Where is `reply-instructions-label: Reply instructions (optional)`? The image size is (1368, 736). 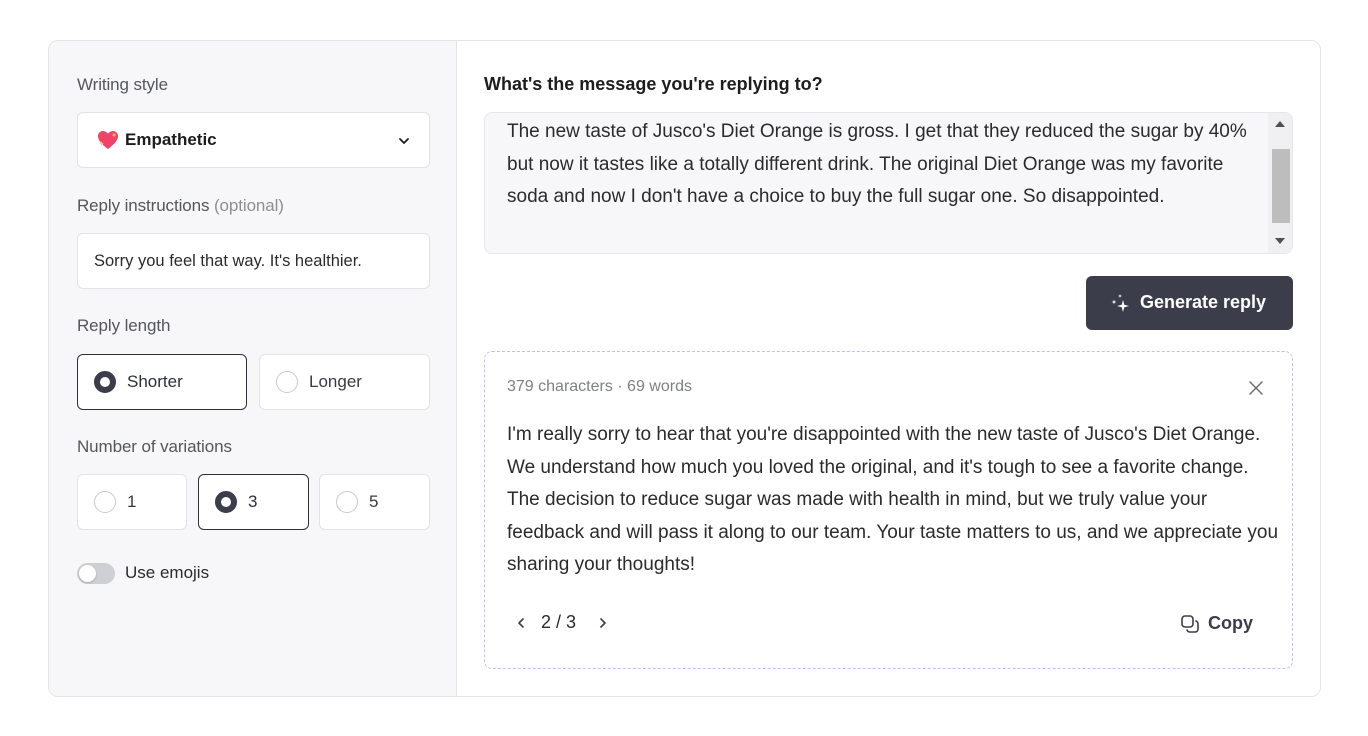 reply-instructions-label: Reply instructions (optional) is located at coordinates (180, 206).